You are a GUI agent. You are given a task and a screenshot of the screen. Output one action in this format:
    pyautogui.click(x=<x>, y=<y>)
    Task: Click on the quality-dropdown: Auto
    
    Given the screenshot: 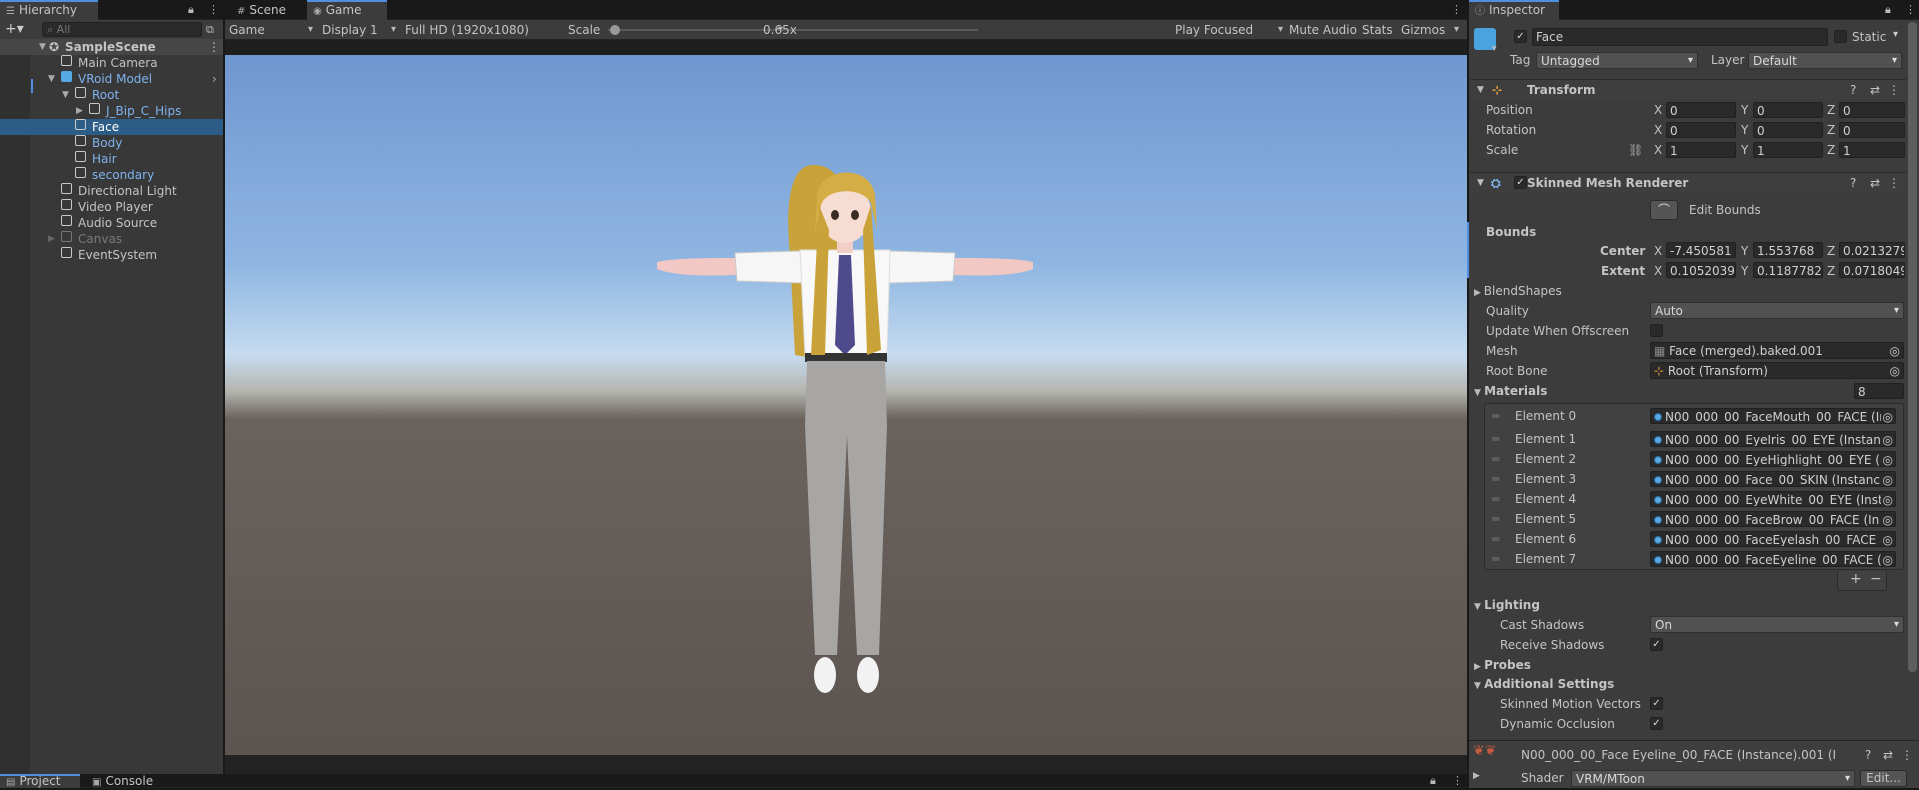 What is the action you would take?
    pyautogui.click(x=1777, y=310)
    